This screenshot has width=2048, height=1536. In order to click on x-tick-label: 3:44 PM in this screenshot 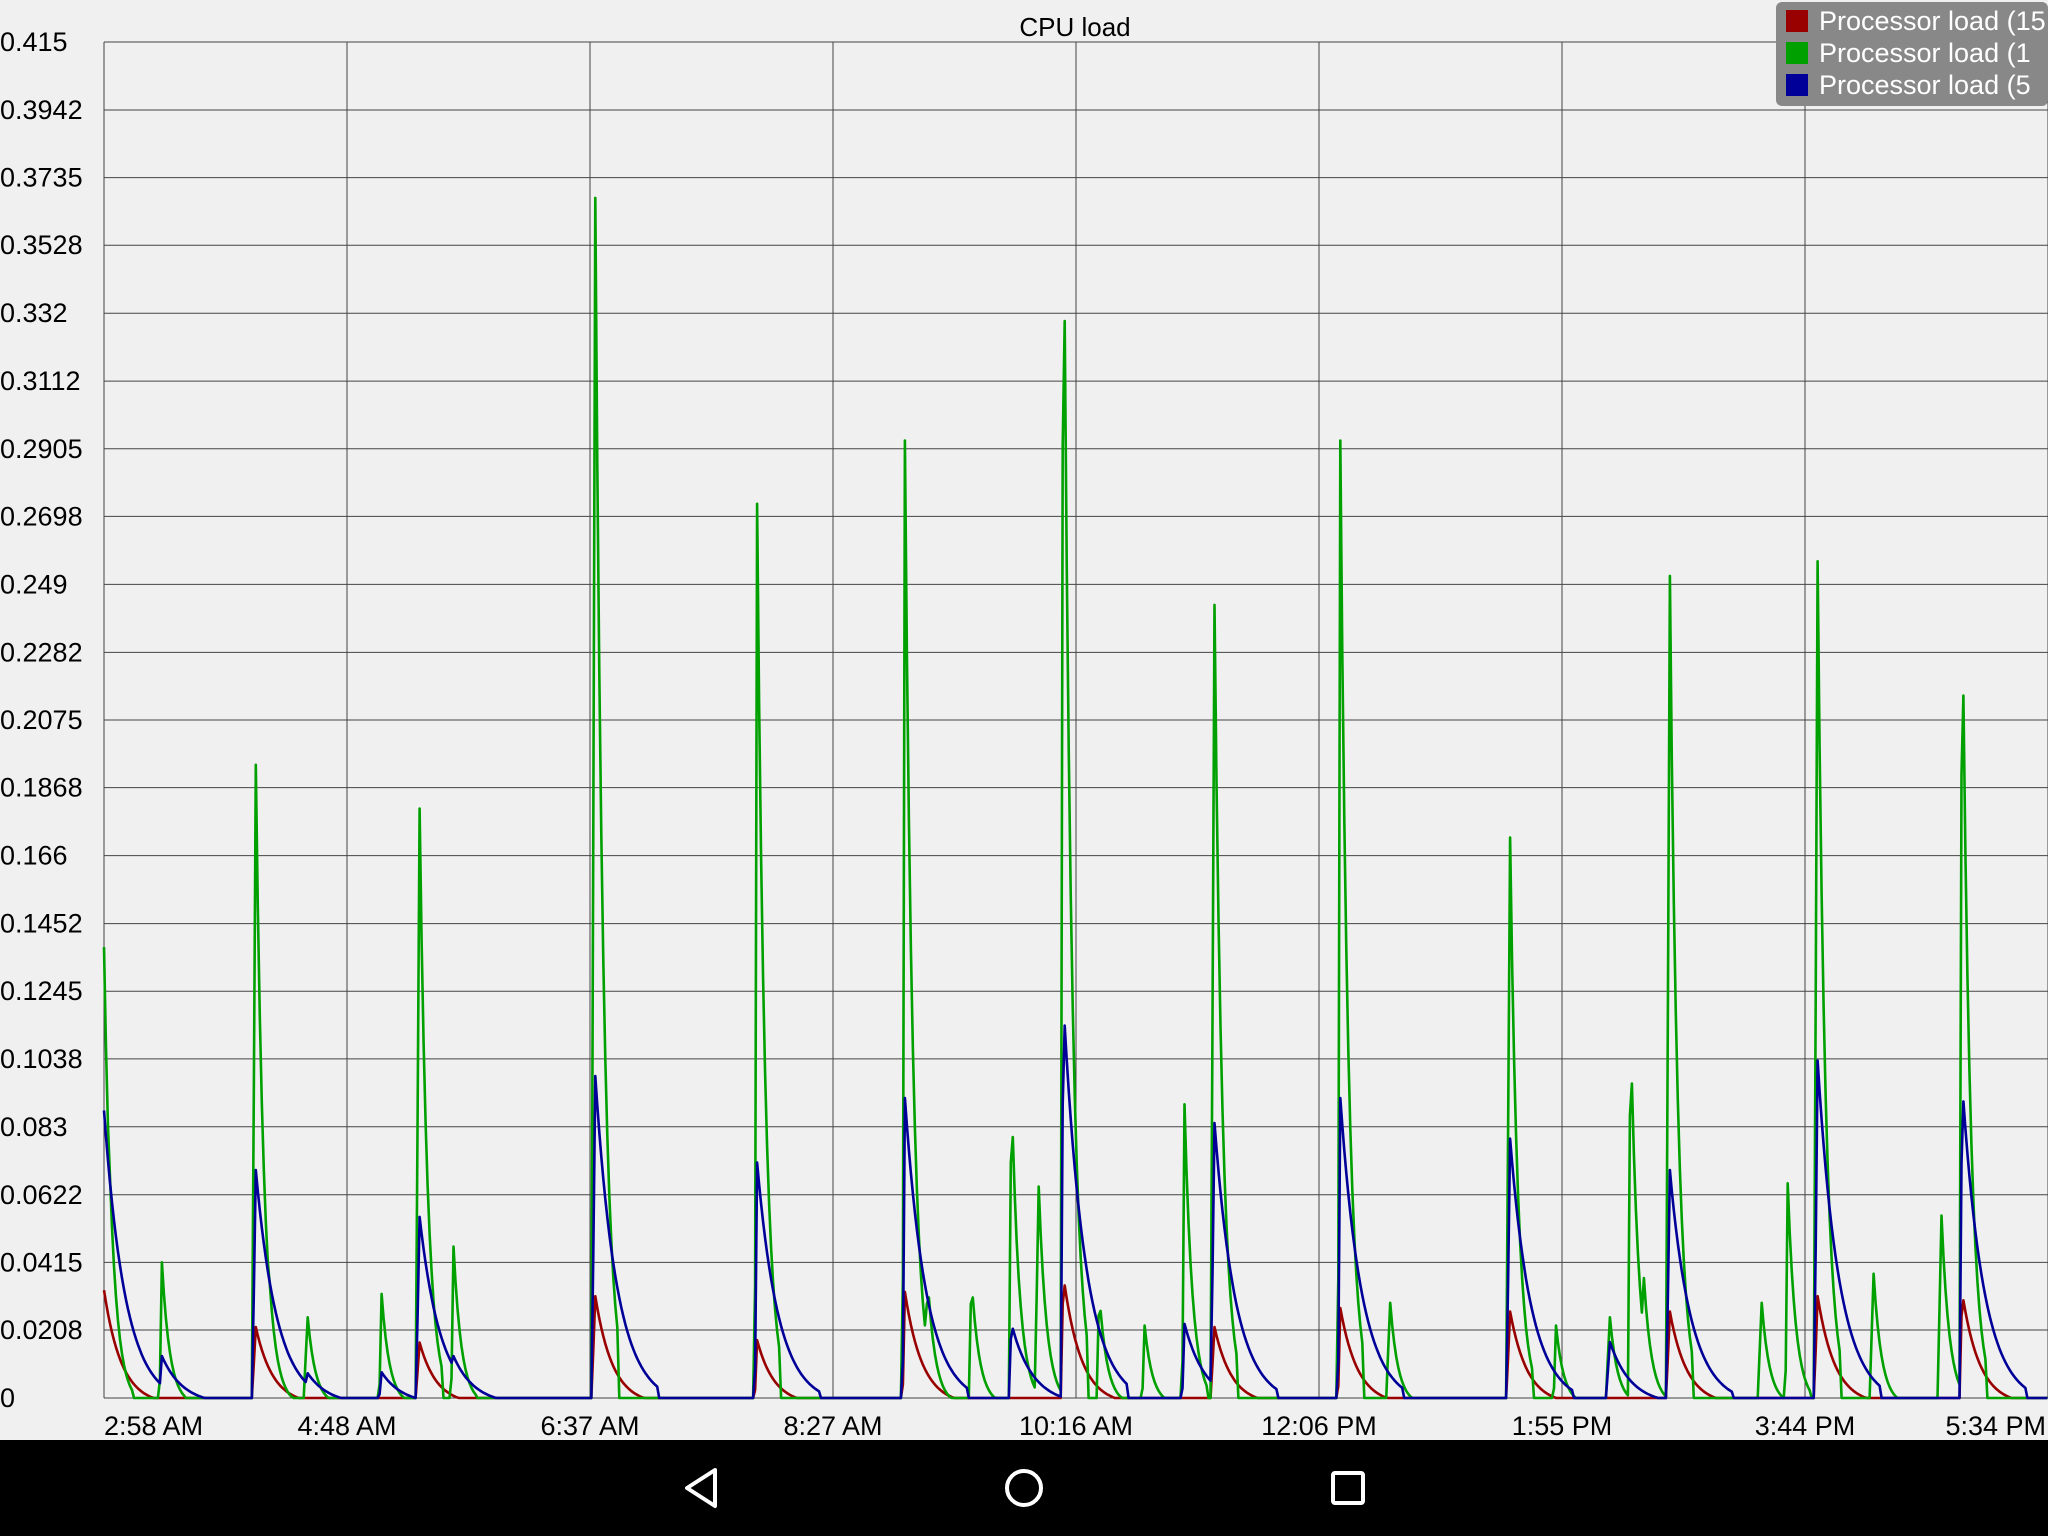, I will do `click(1805, 1425)`.